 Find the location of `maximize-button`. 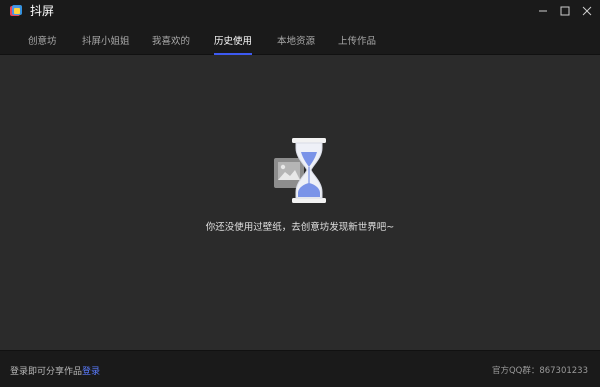

maximize-button is located at coordinates (565, 11).